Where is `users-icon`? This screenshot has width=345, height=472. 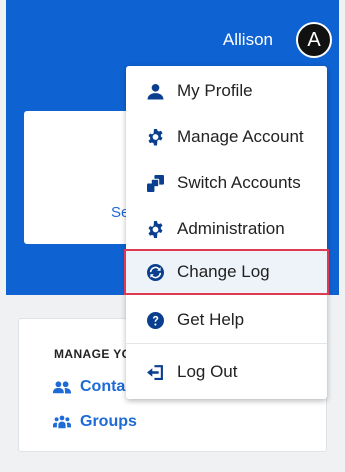
users-icon is located at coordinates (62, 387).